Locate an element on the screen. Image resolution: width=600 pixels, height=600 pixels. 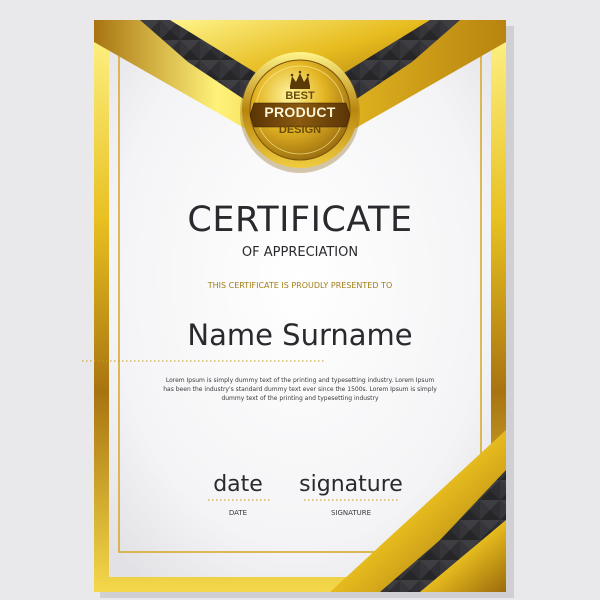
presented-to-text: THIS CERTIFICATE IS PROUDLY PRESENTED TO is located at coordinates (300, 285).